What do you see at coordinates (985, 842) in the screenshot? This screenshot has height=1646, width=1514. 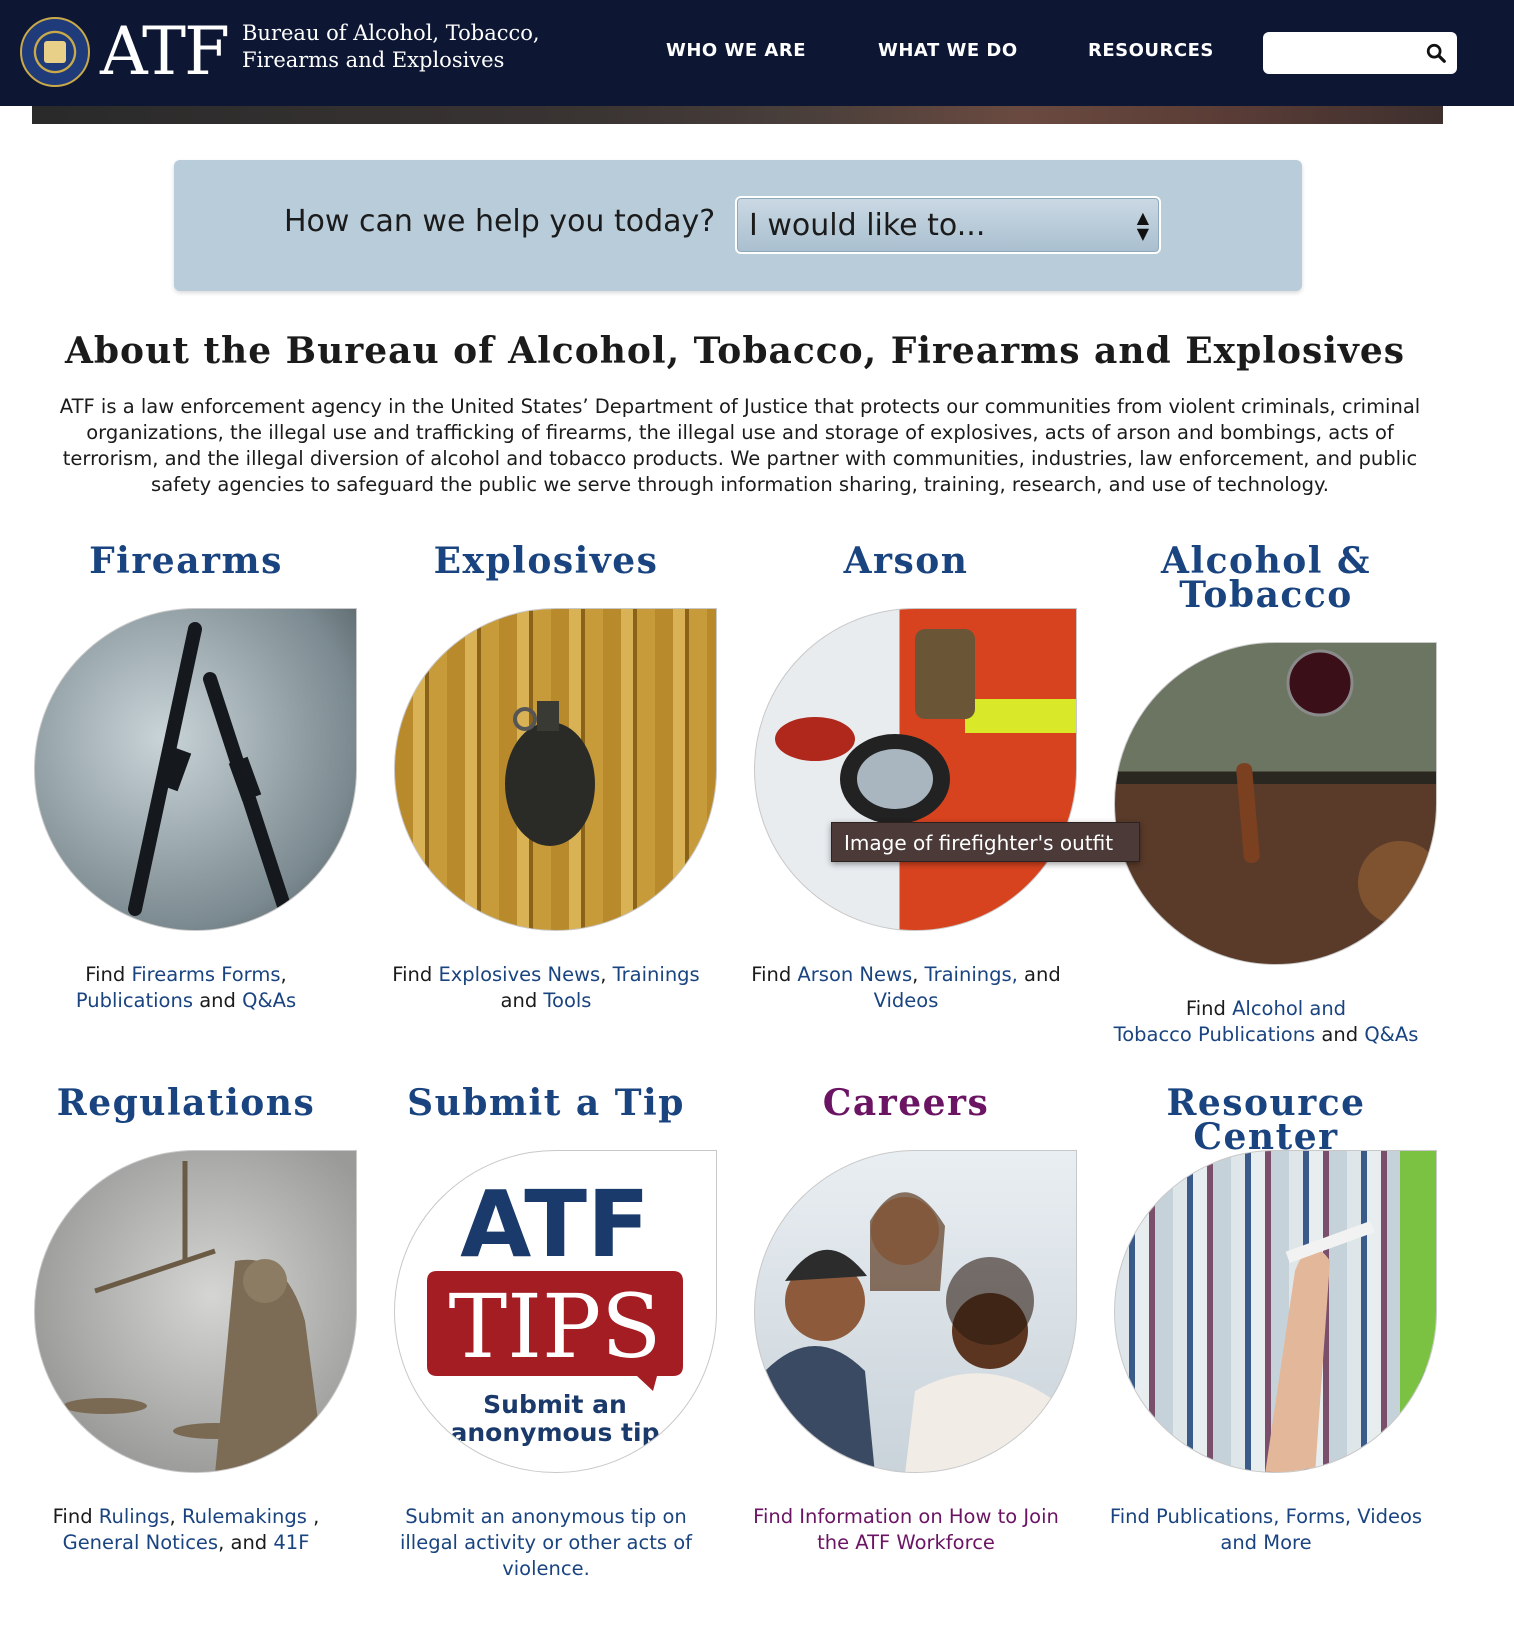 I see `image-tooltip: Image of firefighter's outfit` at bounding box center [985, 842].